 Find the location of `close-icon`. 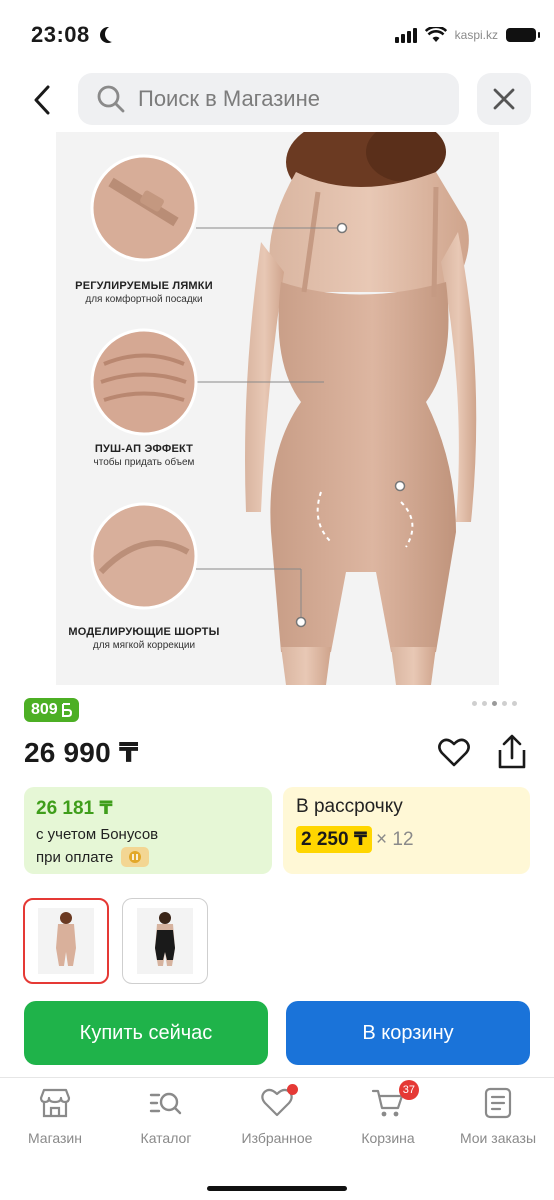

close-icon is located at coordinates (504, 99).